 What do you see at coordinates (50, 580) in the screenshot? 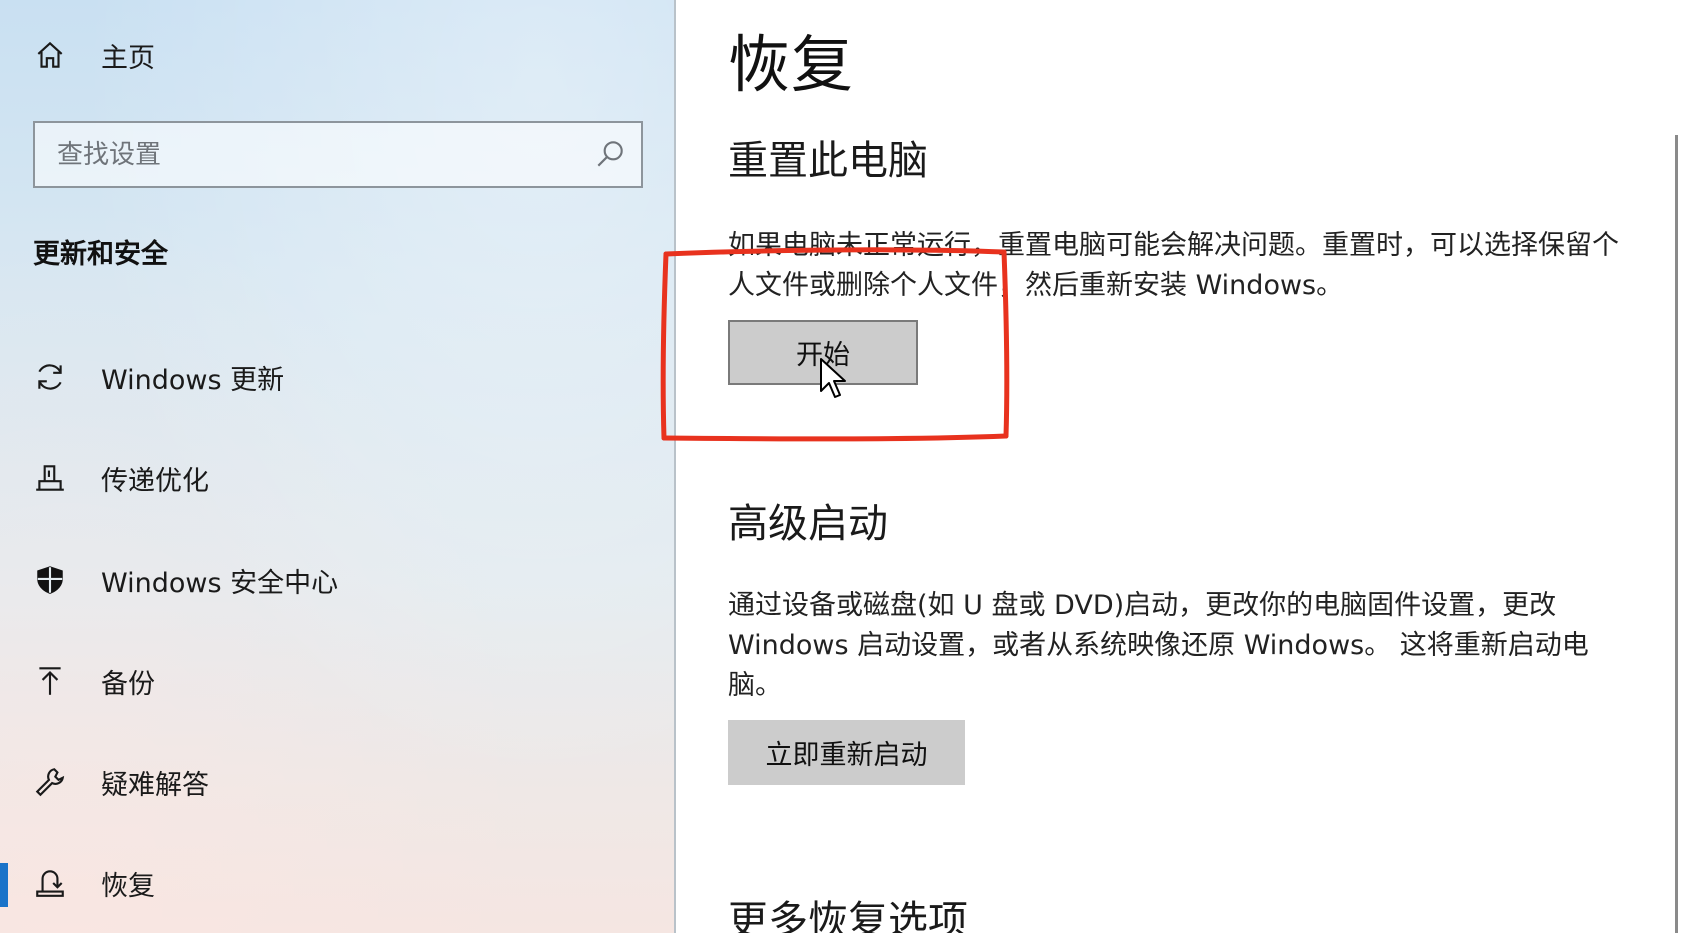
I see `shield-icon` at bounding box center [50, 580].